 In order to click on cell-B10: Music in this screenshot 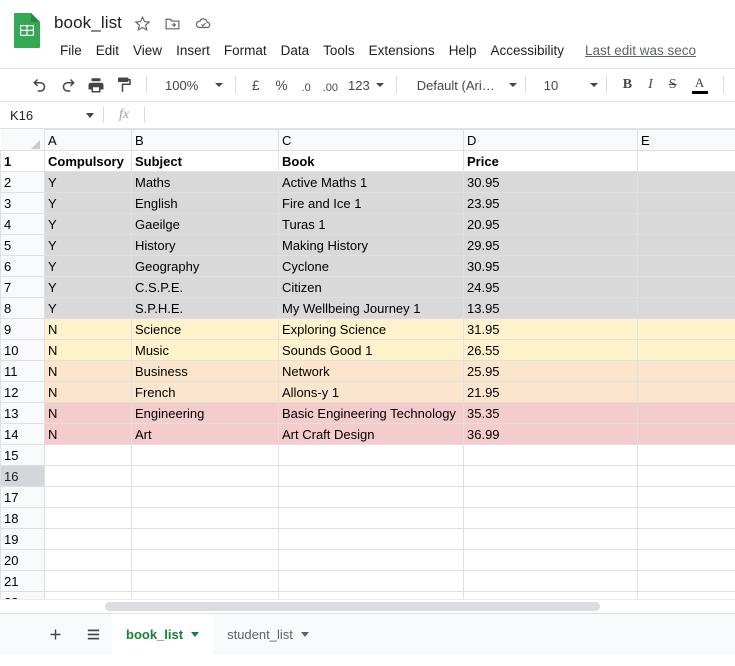, I will do `click(205, 350)`.